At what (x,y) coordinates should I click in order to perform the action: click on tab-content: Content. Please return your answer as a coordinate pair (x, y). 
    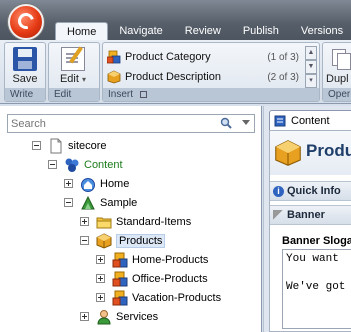
    Looking at the image, I should click on (310, 120).